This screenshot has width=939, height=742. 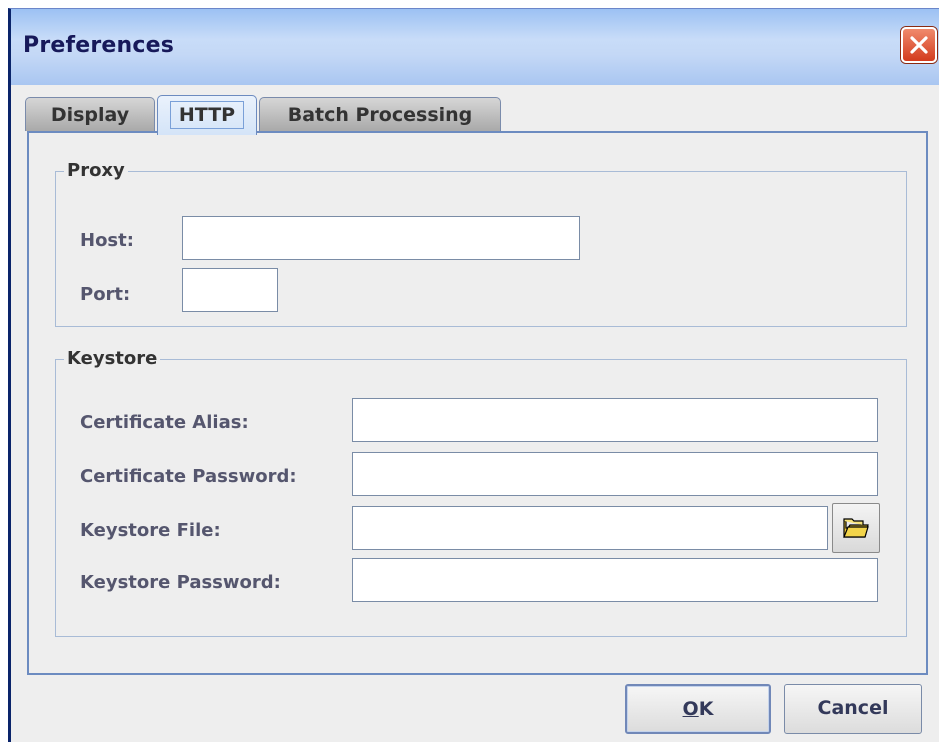 I want to click on keystore-password-label: Keystore Password:, so click(x=180, y=582).